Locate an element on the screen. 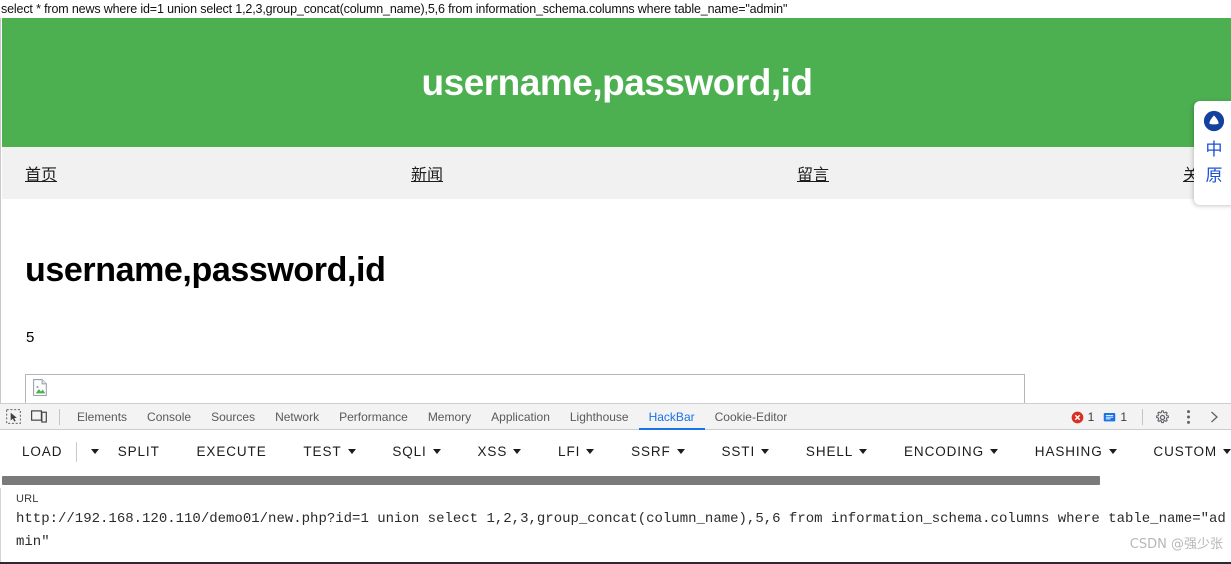  status-divider is located at coordinates (1142, 417).